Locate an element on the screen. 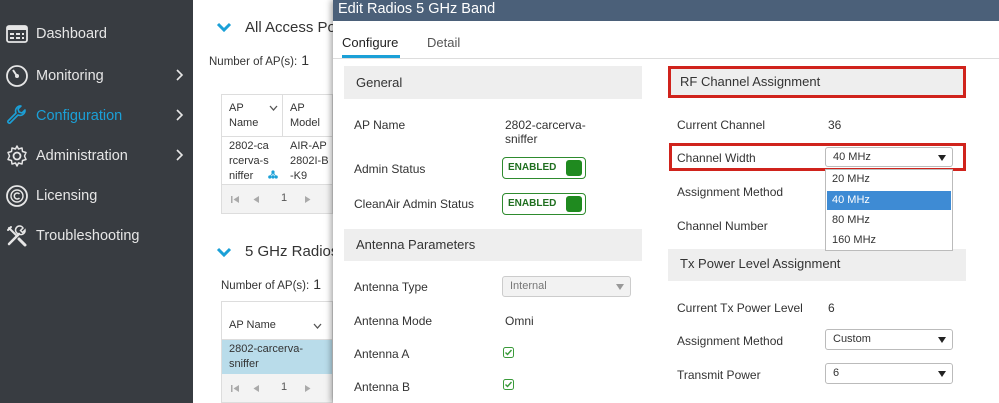 Image resolution: width=999 pixels, height=403 pixels. gear-icon is located at coordinates (17, 156).